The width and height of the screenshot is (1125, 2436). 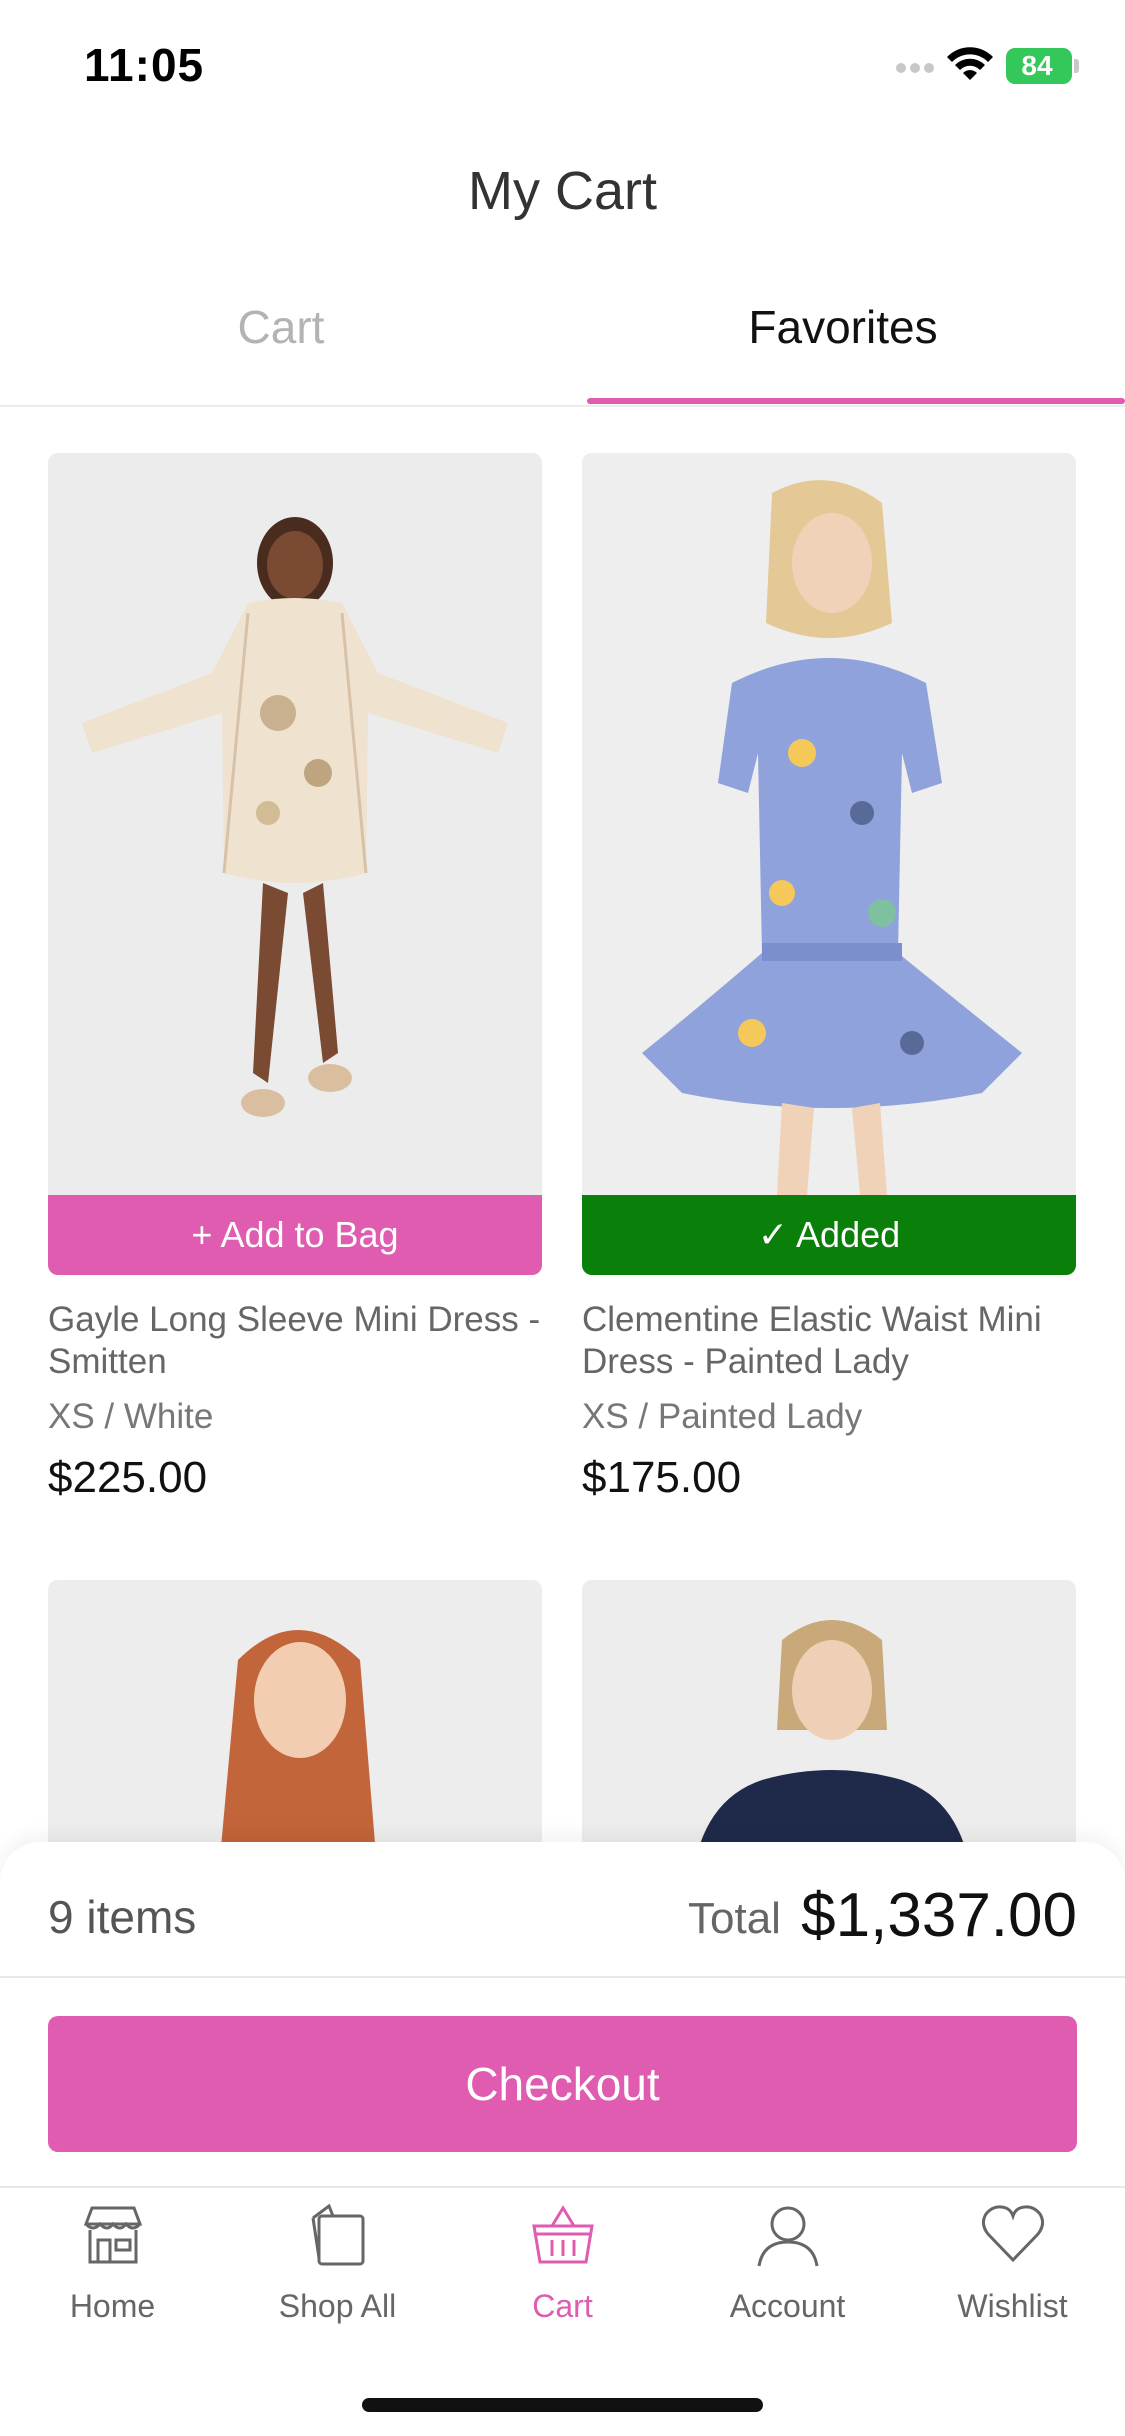 I want to click on nav-label: Cart, so click(x=562, y=2306).